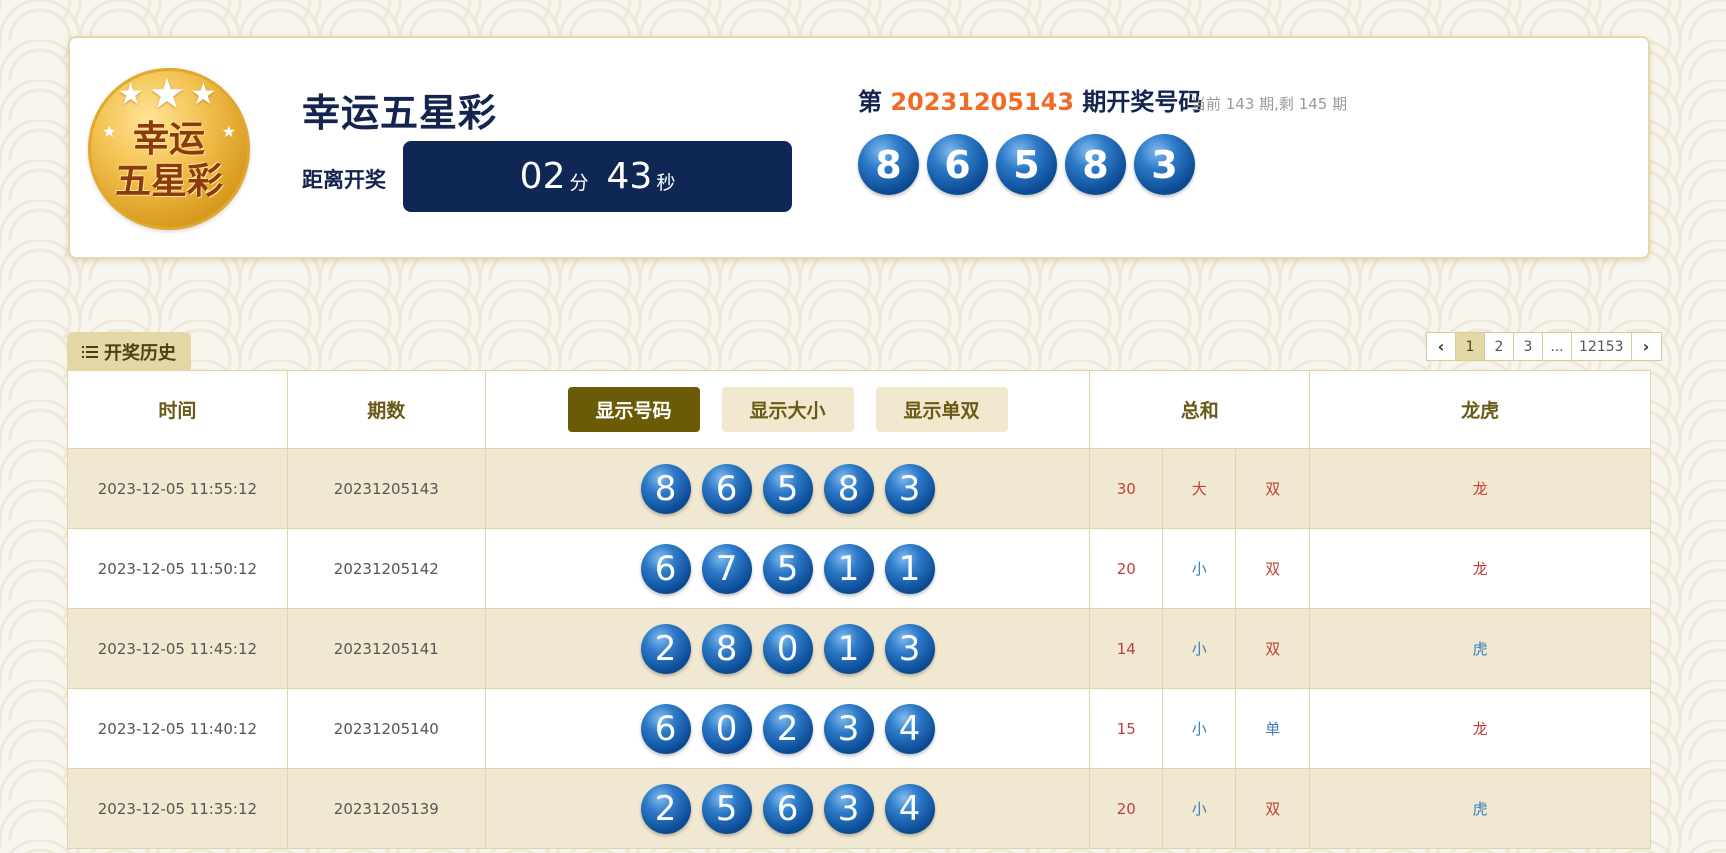 The width and height of the screenshot is (1726, 853). What do you see at coordinates (386, 410) in the screenshot?
I see `header-issue: 期数` at bounding box center [386, 410].